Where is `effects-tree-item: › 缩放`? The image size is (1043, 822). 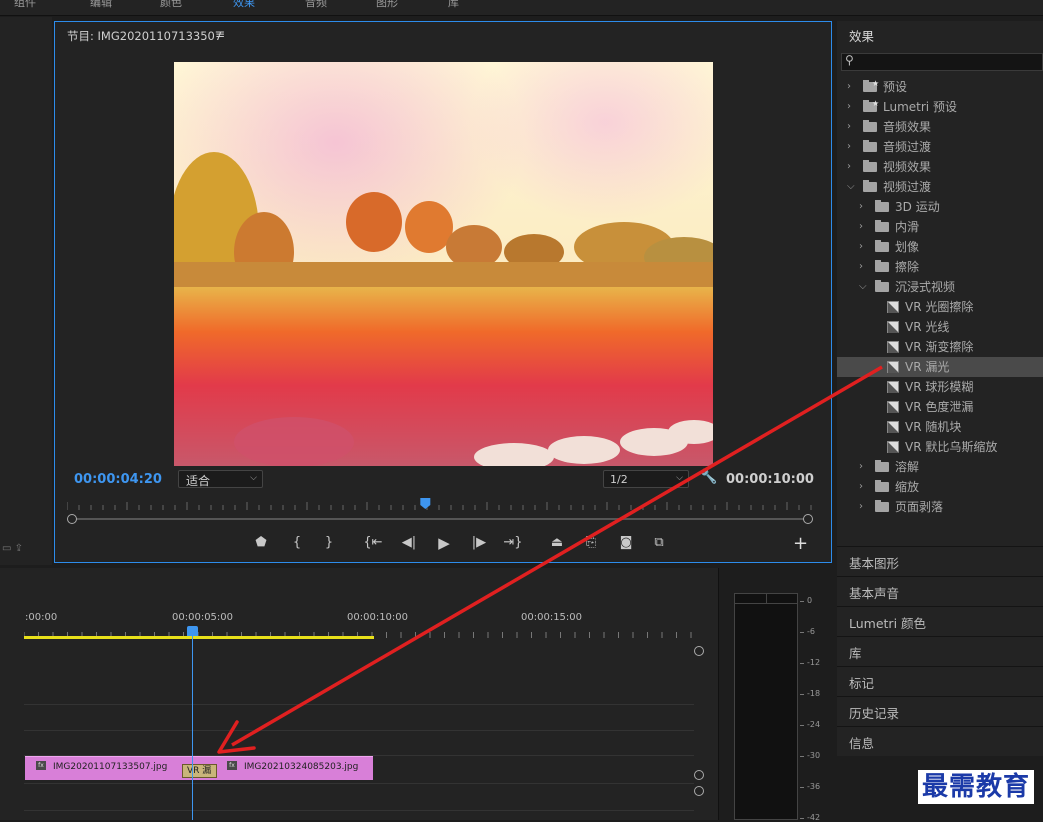
effects-tree-item: › 缩放 is located at coordinates (940, 487).